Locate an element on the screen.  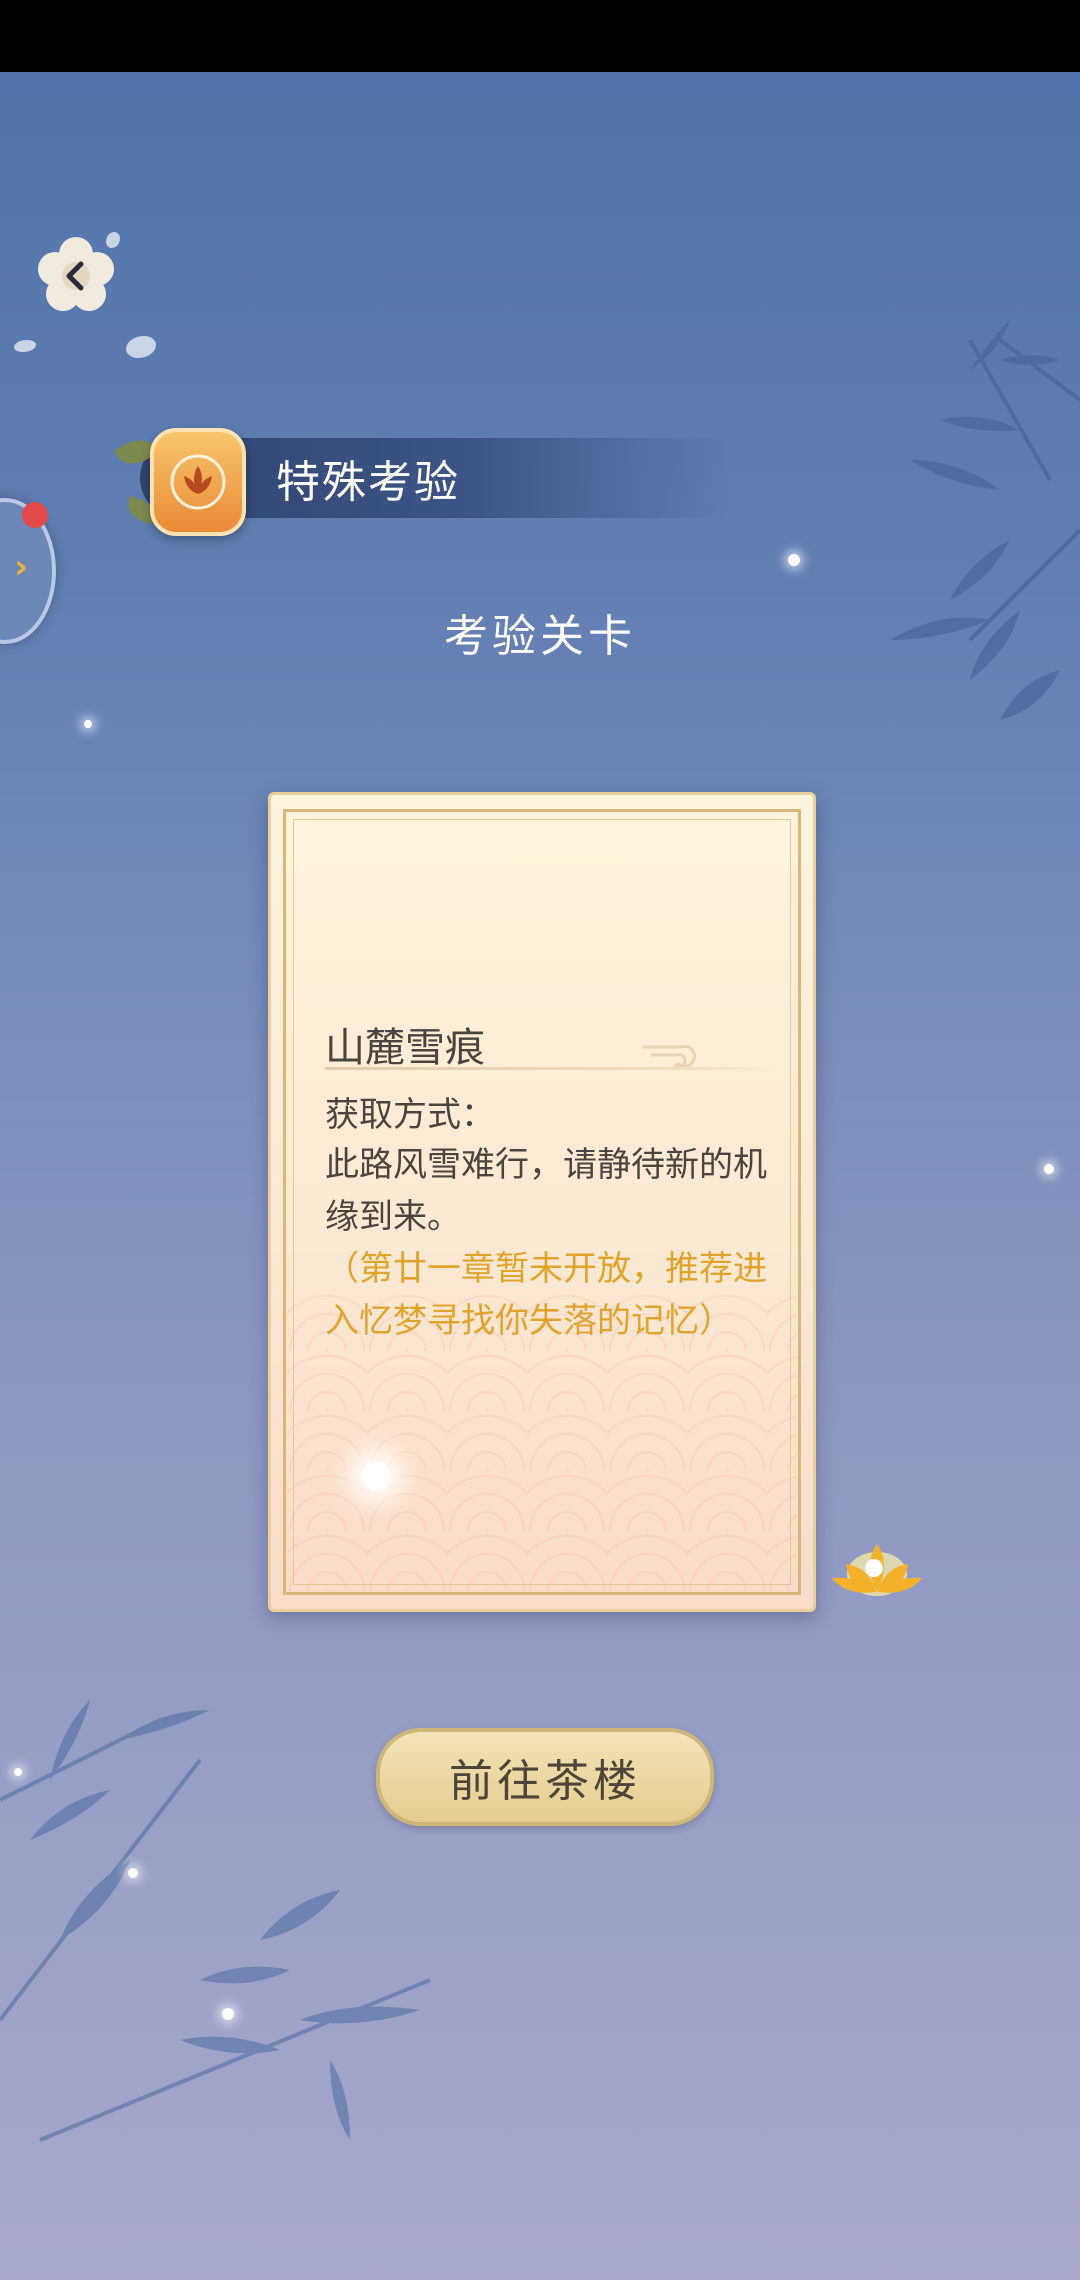
acquire-description: 此路风雪难行，请静待新的机缘到来。 is located at coordinates (546, 1191).